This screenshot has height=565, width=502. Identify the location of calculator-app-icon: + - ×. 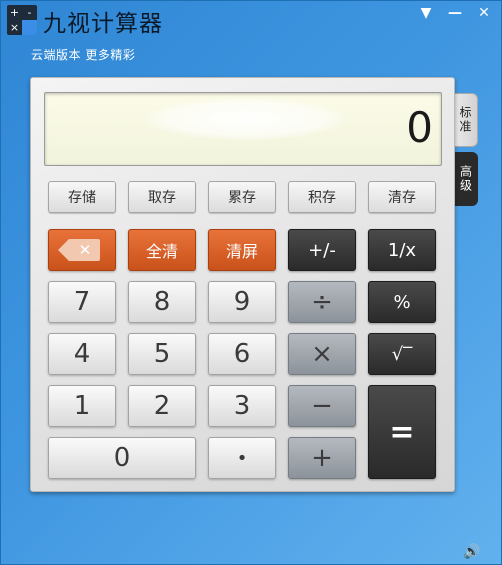
(22, 20).